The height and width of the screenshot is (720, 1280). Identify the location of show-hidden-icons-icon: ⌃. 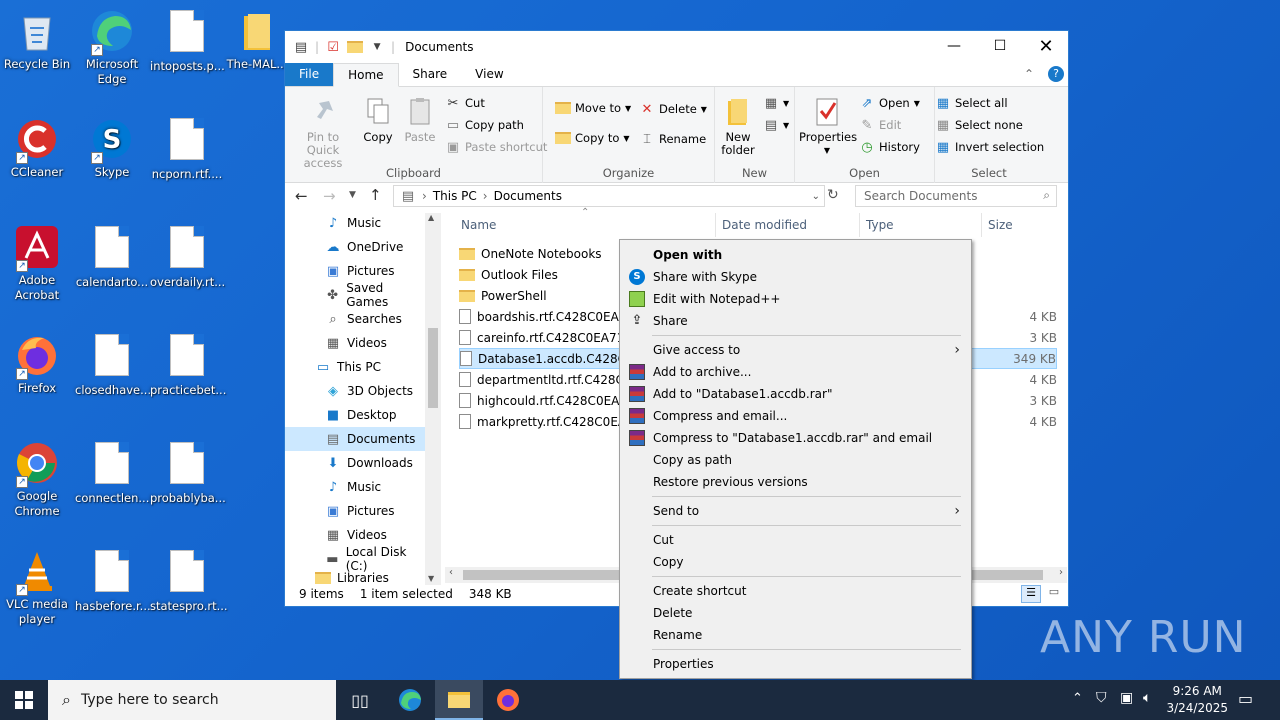
(1077, 698).